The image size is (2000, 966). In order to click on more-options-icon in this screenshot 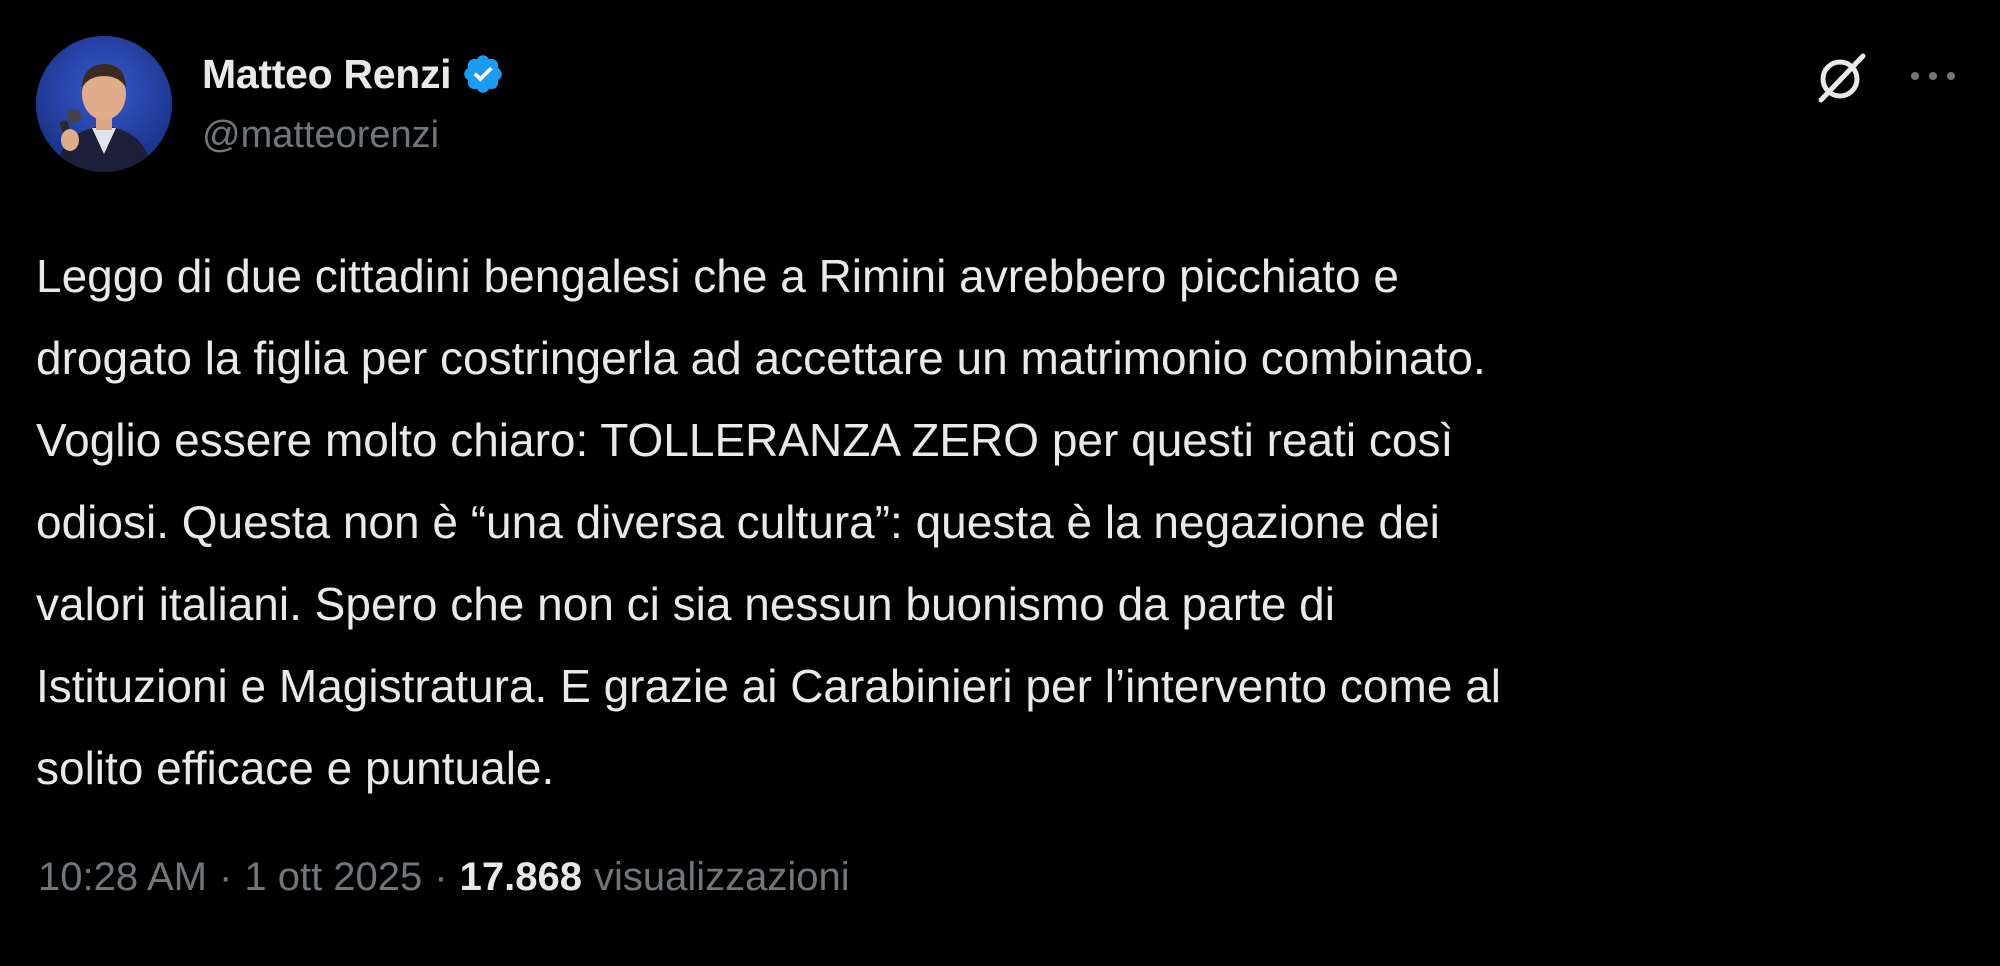, I will do `click(1933, 76)`.